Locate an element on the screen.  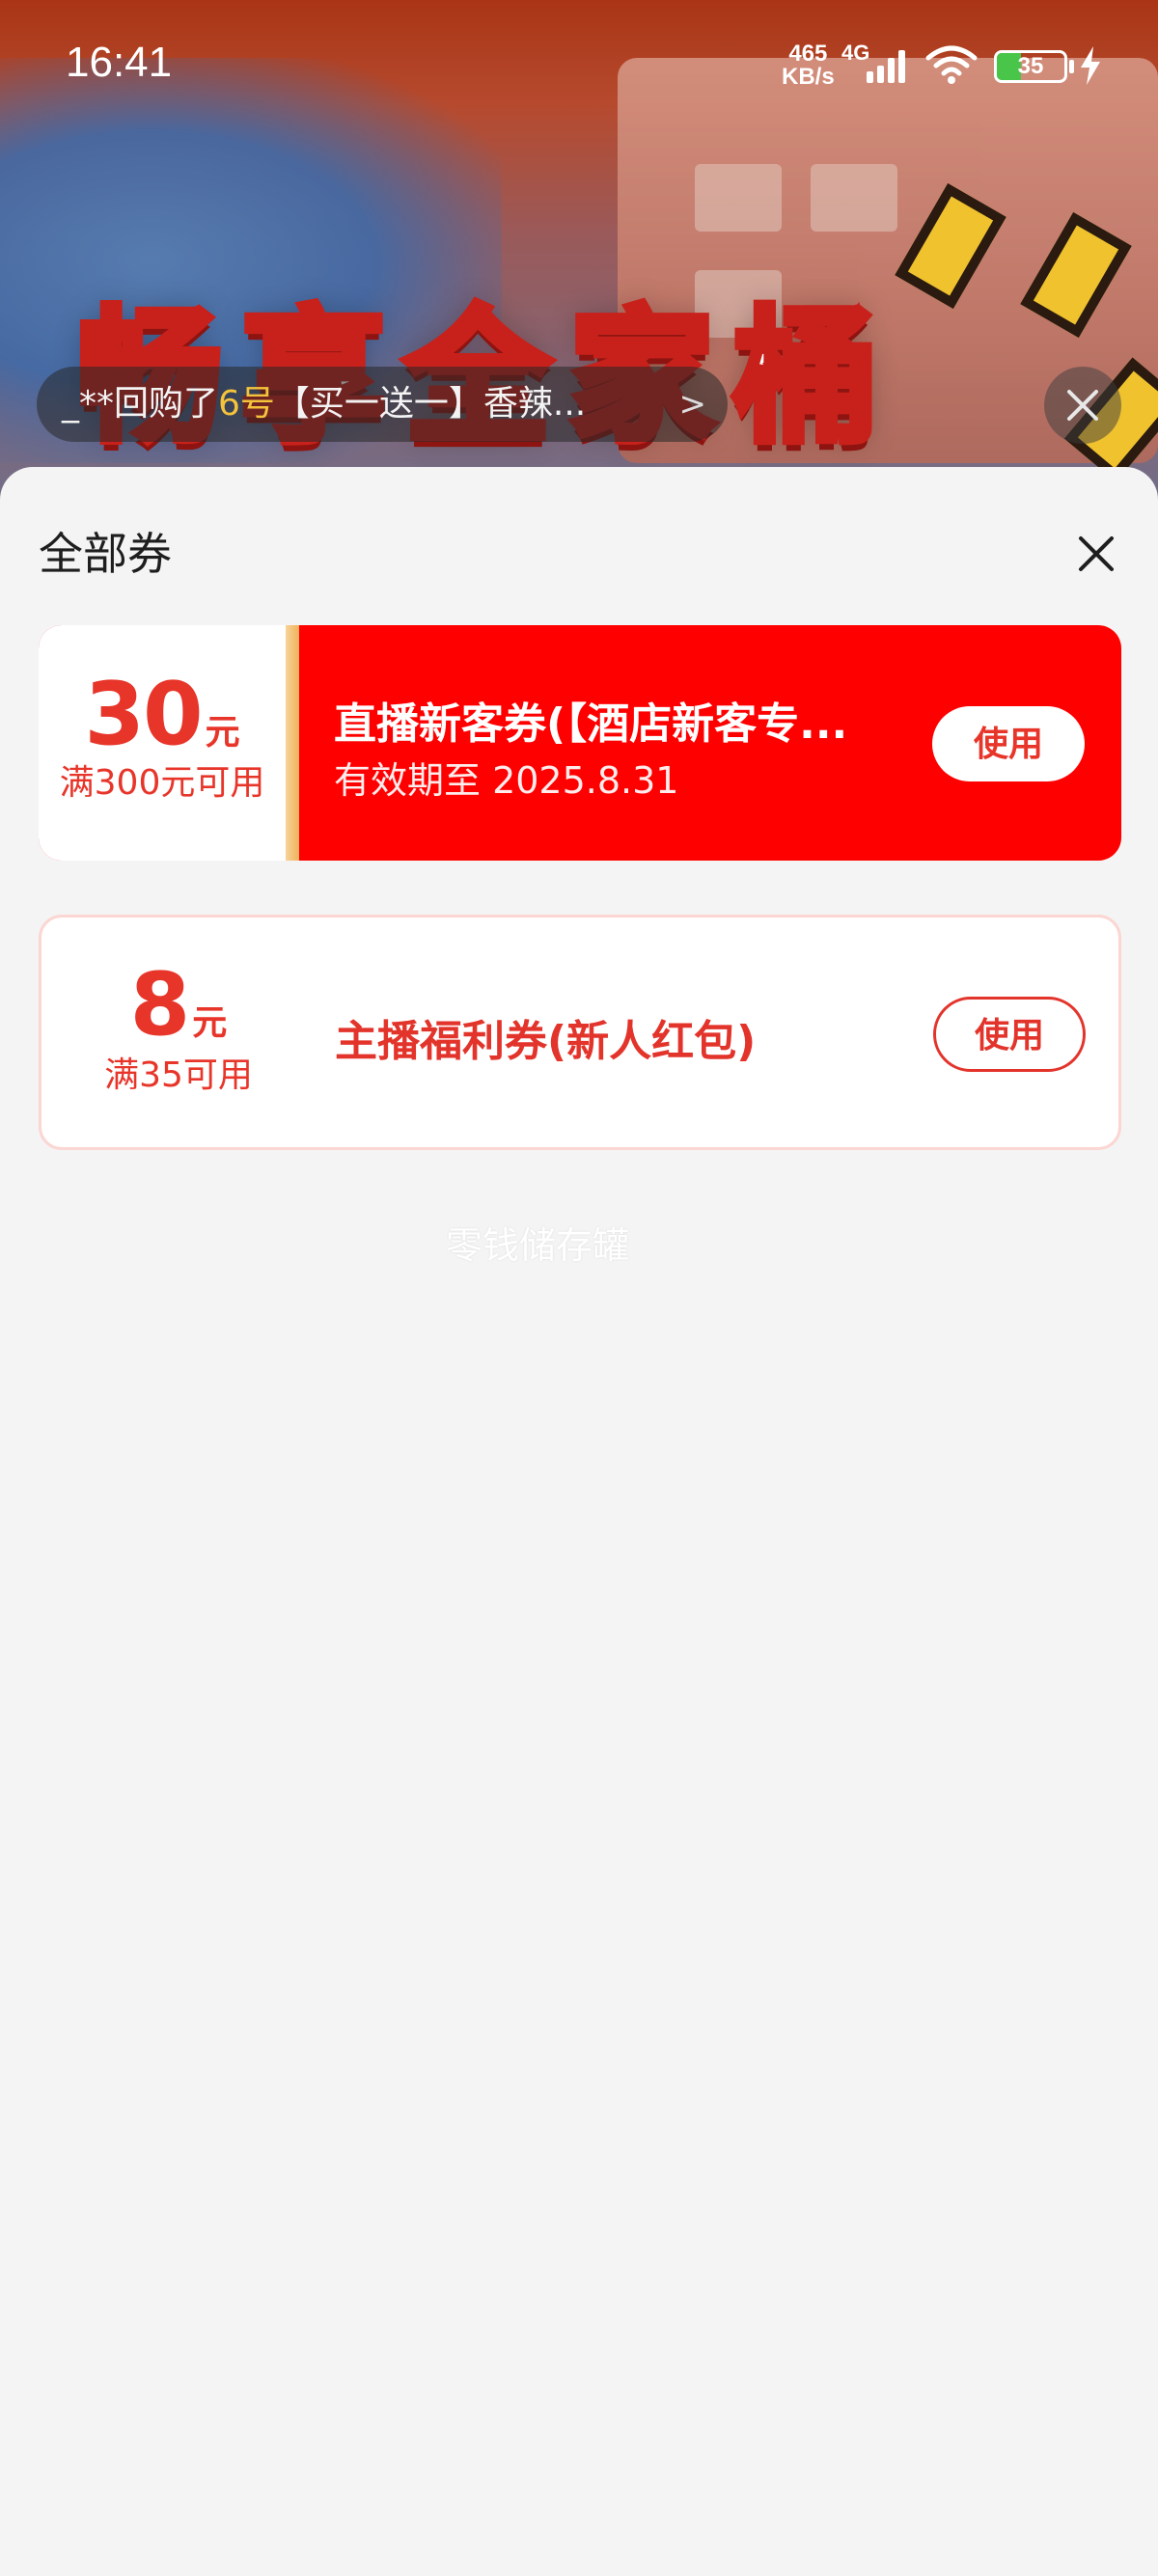
battery-level: 35 is located at coordinates (1030, 66).